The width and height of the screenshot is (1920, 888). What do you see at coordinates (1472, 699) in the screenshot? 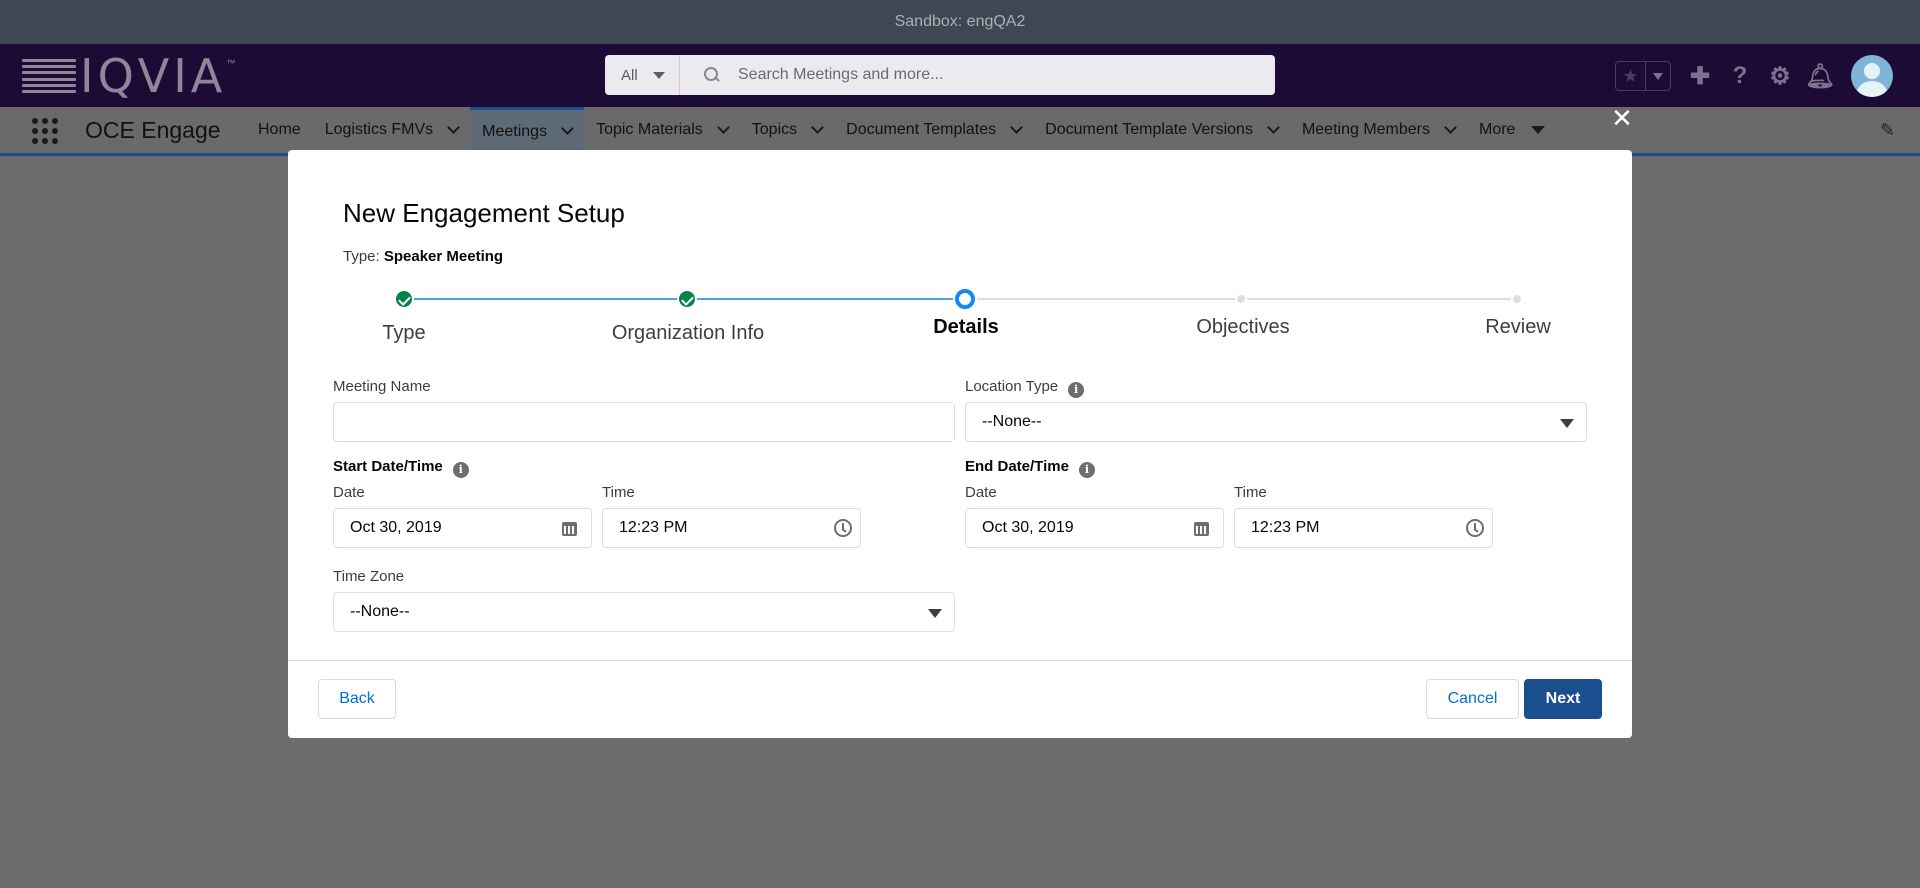
I see `cancel-button: Cancel` at bounding box center [1472, 699].